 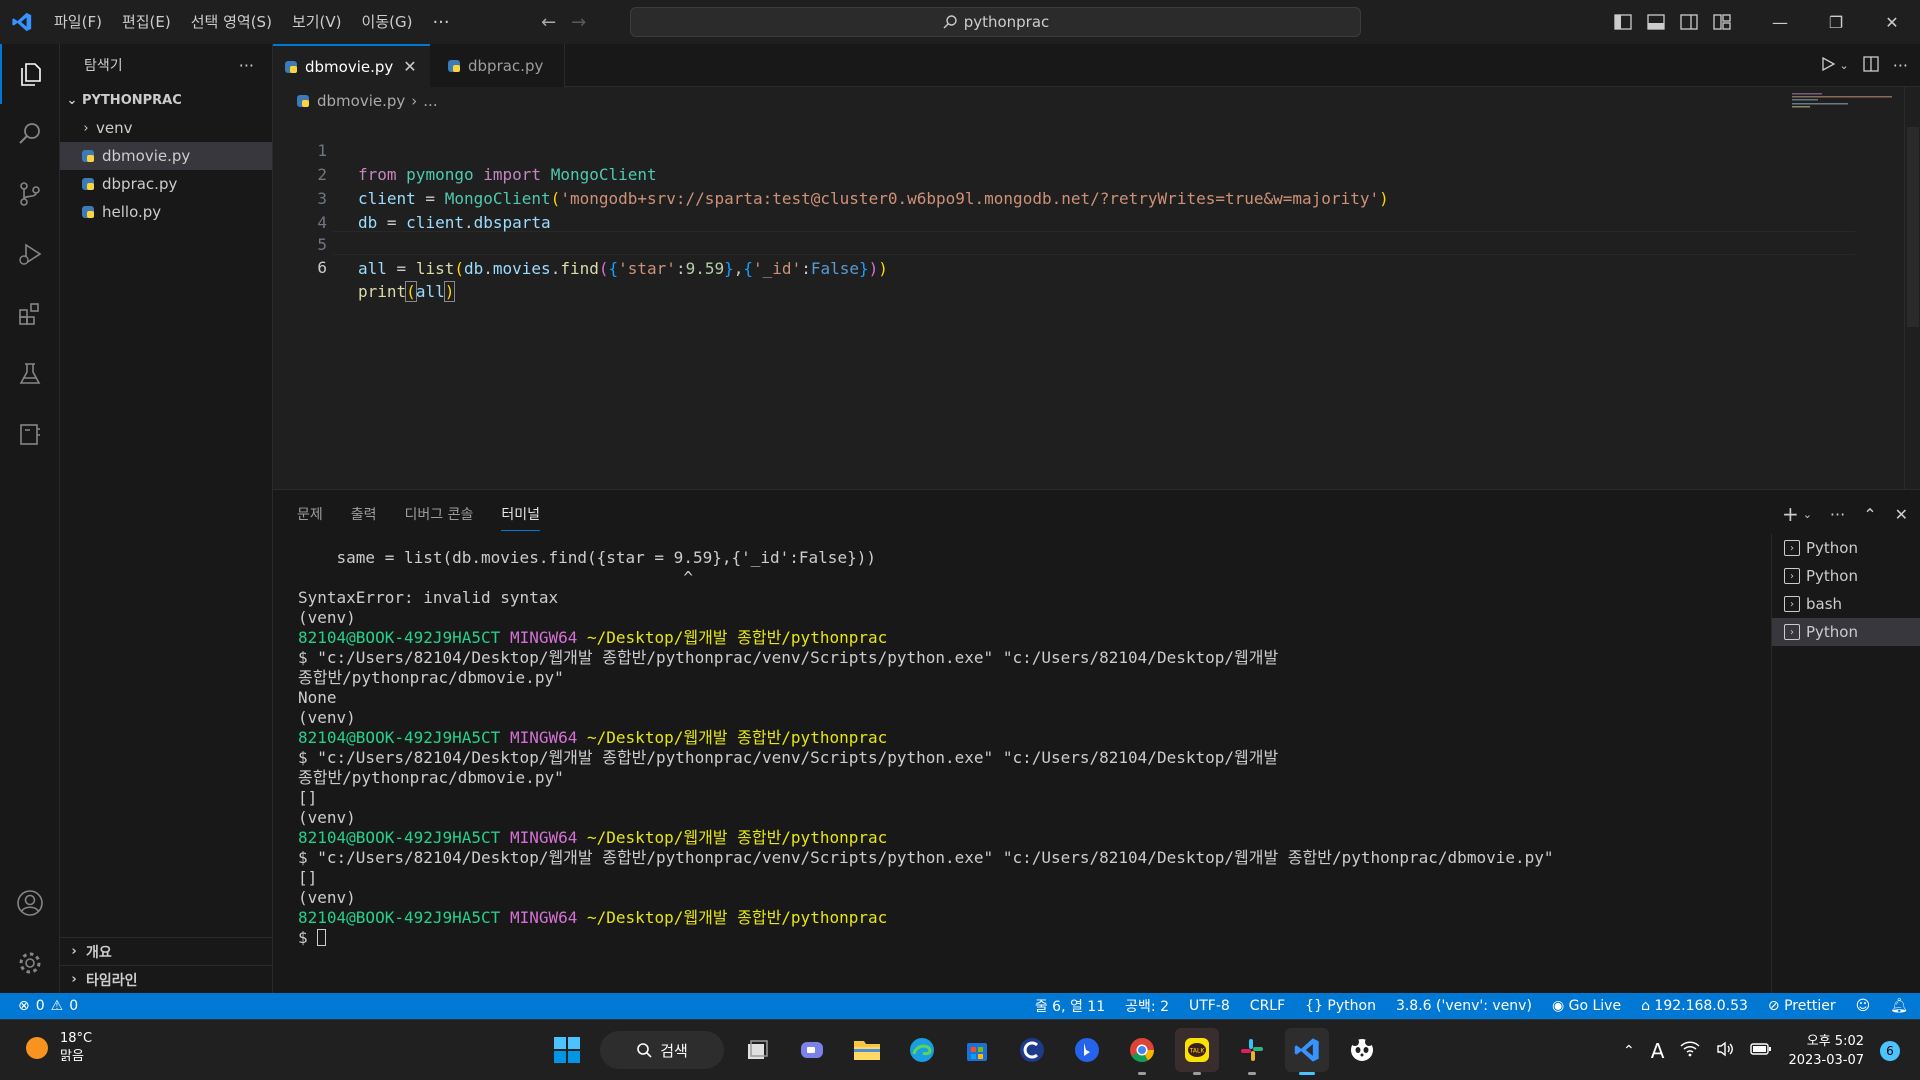 What do you see at coordinates (30, 74) in the screenshot?
I see `explorer-icon` at bounding box center [30, 74].